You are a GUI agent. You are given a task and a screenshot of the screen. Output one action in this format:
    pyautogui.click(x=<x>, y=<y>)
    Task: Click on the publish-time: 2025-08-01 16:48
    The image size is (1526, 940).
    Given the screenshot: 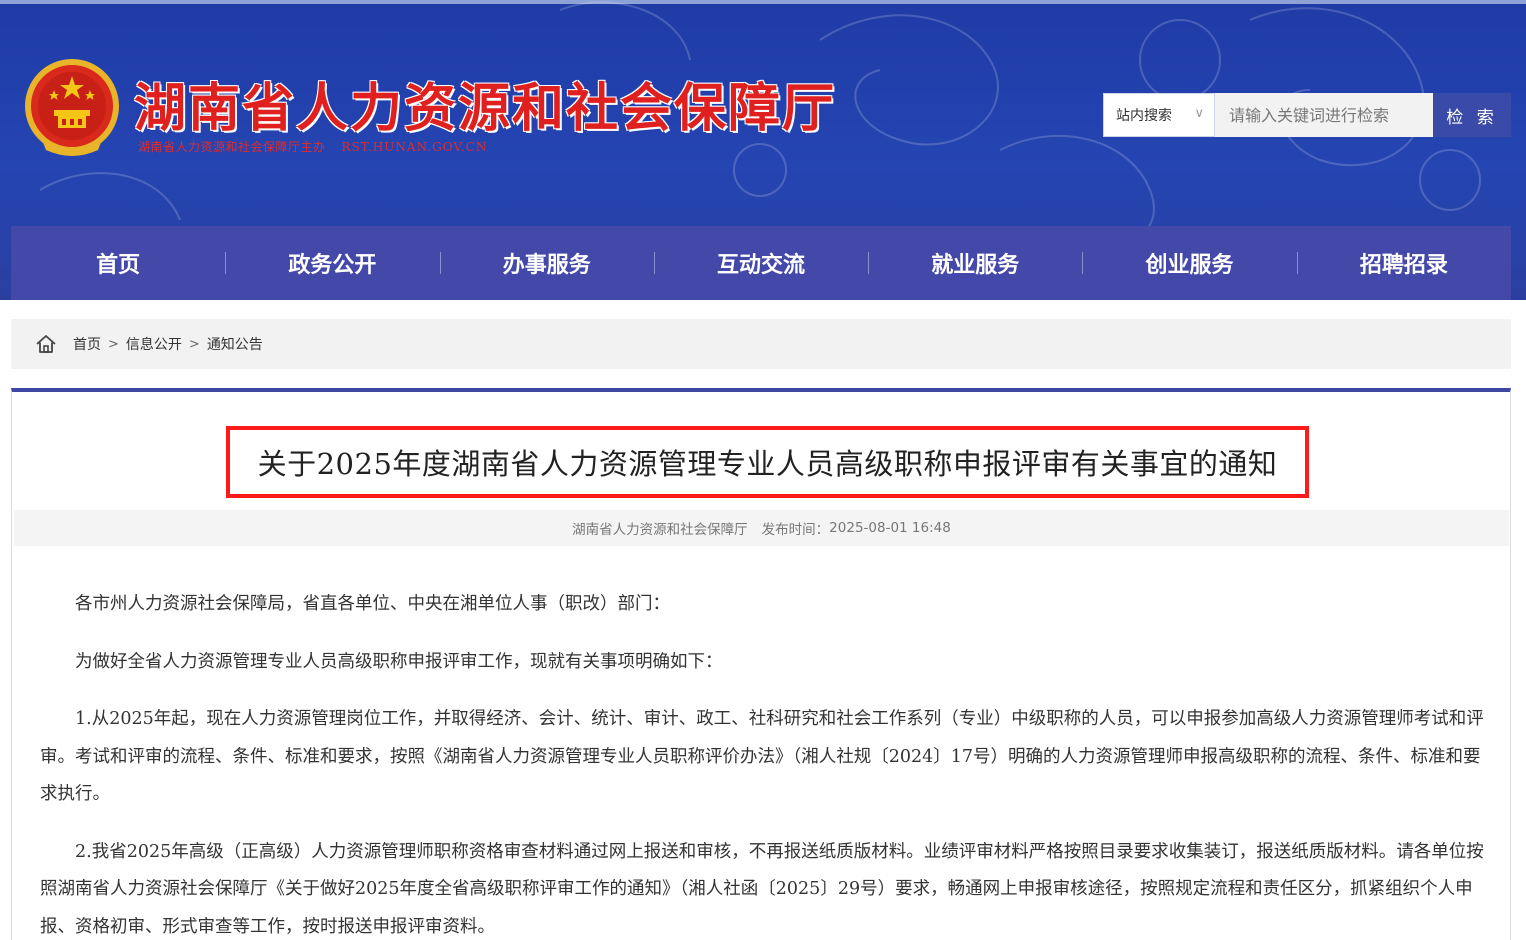 What is the action you would take?
    pyautogui.click(x=890, y=528)
    